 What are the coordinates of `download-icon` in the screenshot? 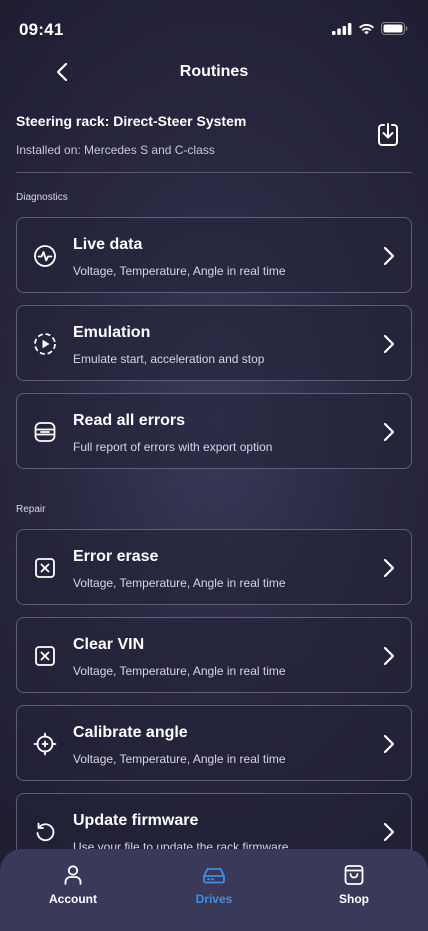 It's located at (388, 134).